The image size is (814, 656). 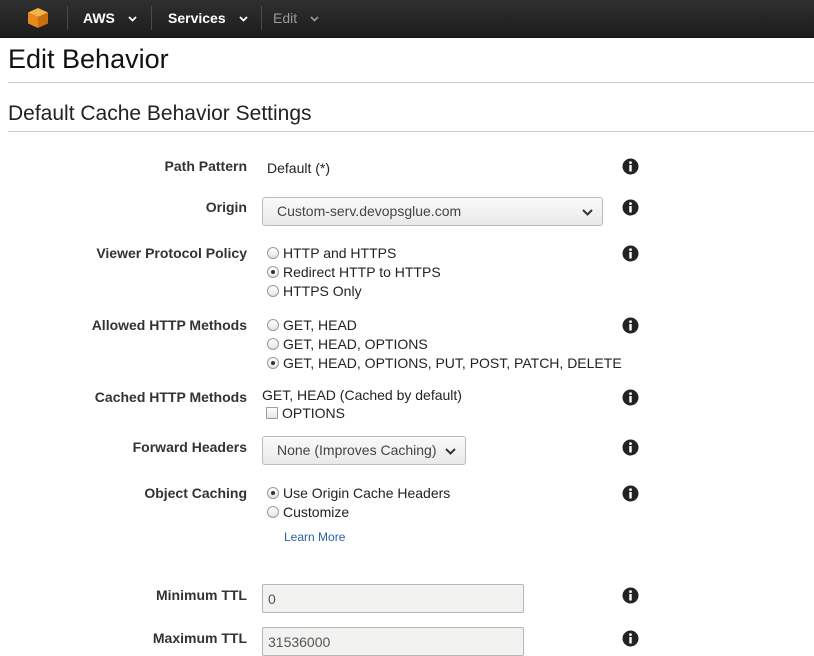 What do you see at coordinates (226, 207) in the screenshot?
I see `origin-label: Origin` at bounding box center [226, 207].